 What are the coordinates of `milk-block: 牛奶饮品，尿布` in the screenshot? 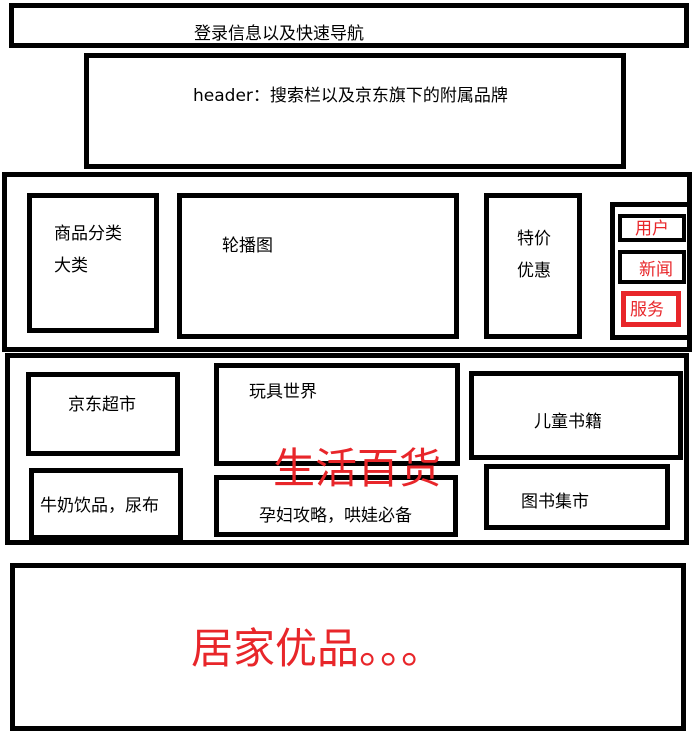 It's located at (106, 504).